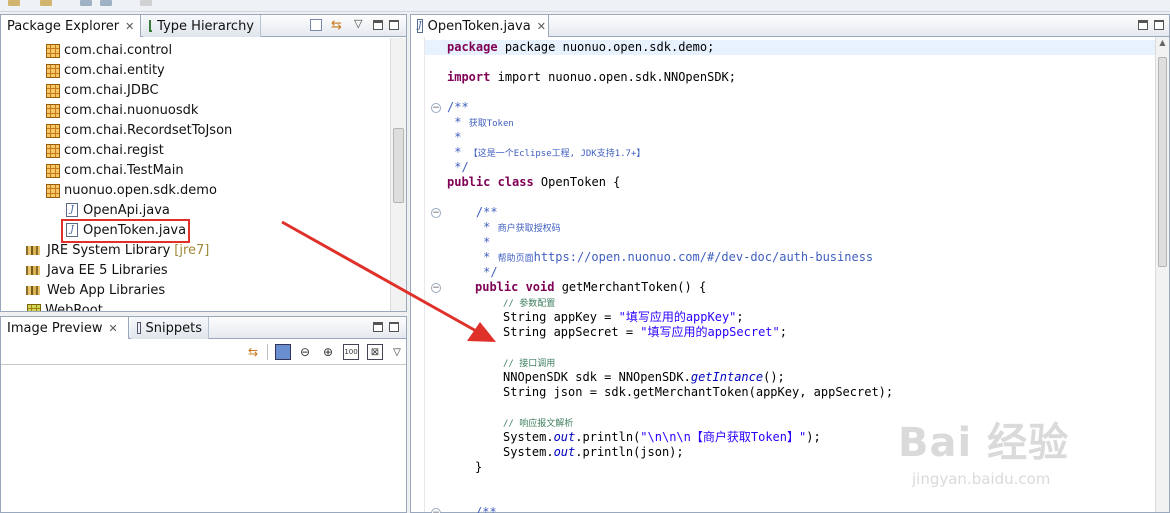 The image size is (1170, 513). Describe the element at coordinates (351, 352) in the screenshot. I see `actual-size-icon: 100` at that location.